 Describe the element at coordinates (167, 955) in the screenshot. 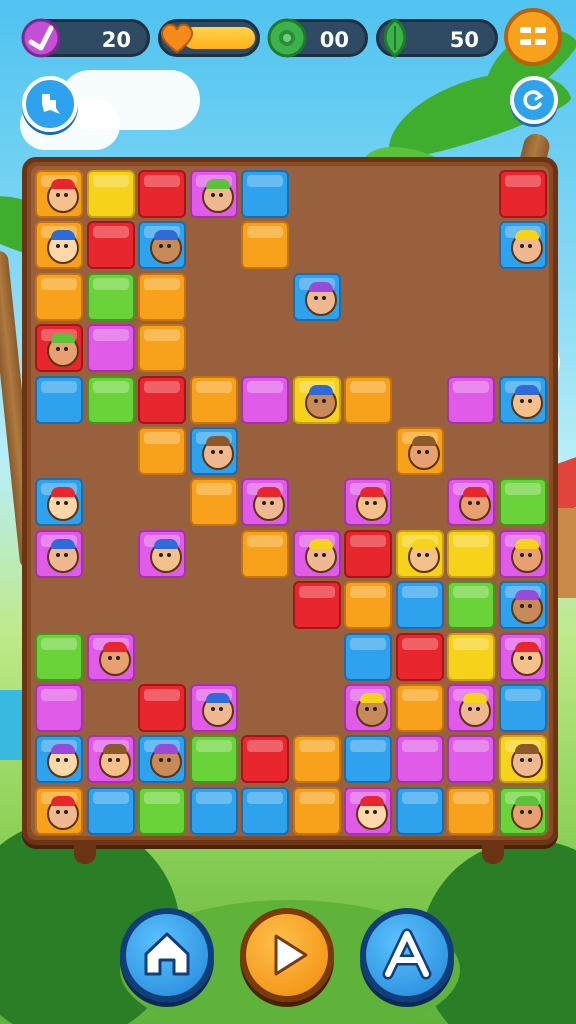

I see `home-button` at that location.